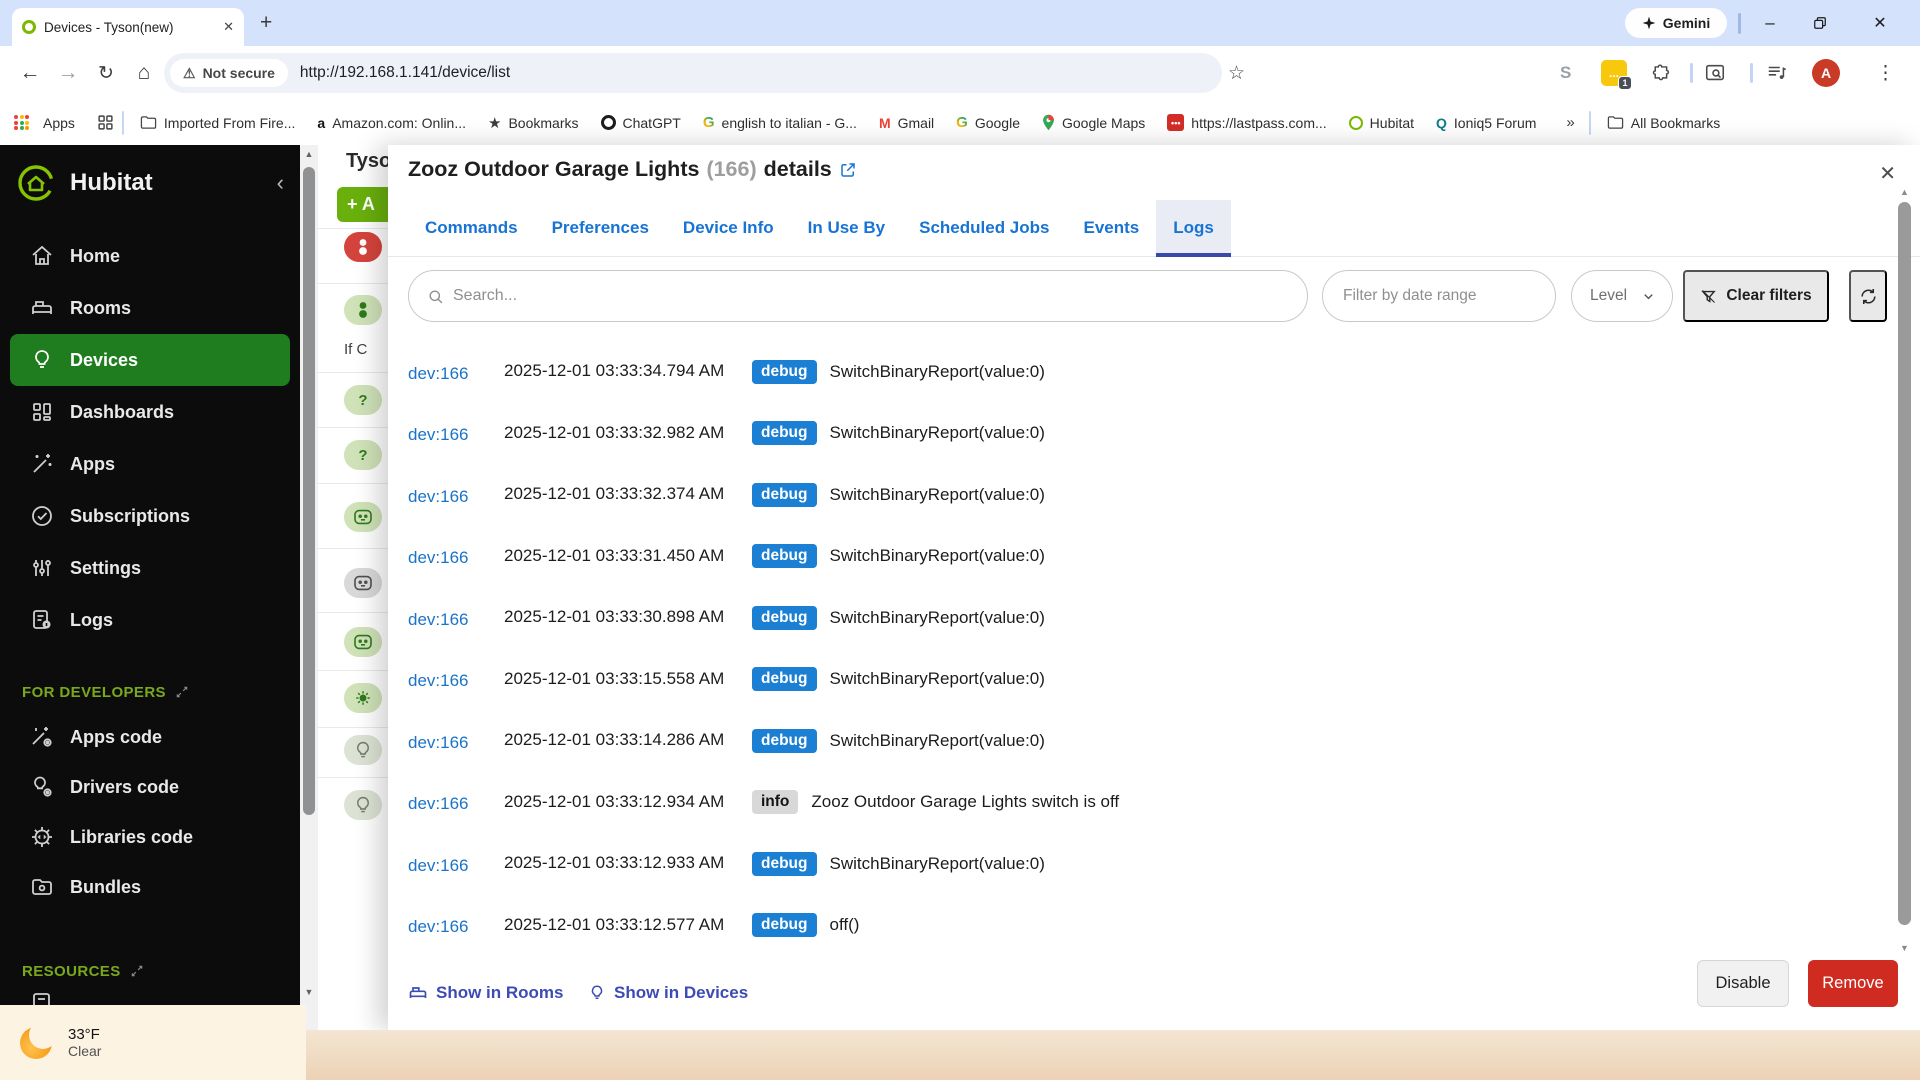 This screenshot has height=1080, width=1920. I want to click on all-bookmarks-button: All Bookmarks, so click(1663, 123).